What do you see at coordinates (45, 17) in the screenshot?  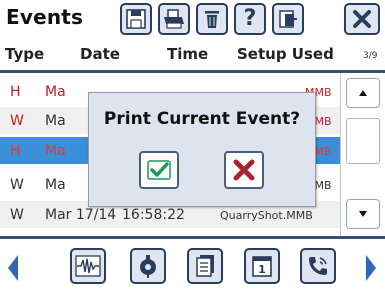 I see `page-title: Events` at bounding box center [45, 17].